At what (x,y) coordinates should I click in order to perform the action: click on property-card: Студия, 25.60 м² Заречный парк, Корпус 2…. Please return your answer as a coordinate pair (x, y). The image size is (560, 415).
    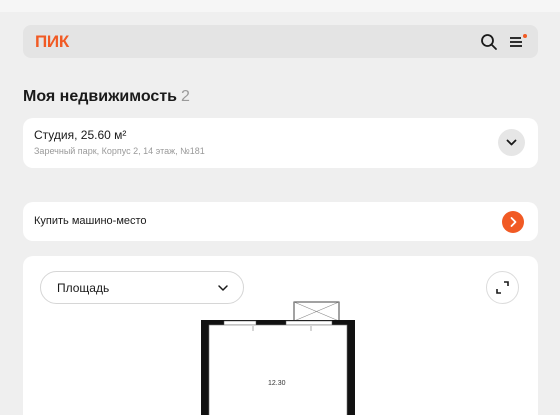
    Looking at the image, I should click on (280, 143).